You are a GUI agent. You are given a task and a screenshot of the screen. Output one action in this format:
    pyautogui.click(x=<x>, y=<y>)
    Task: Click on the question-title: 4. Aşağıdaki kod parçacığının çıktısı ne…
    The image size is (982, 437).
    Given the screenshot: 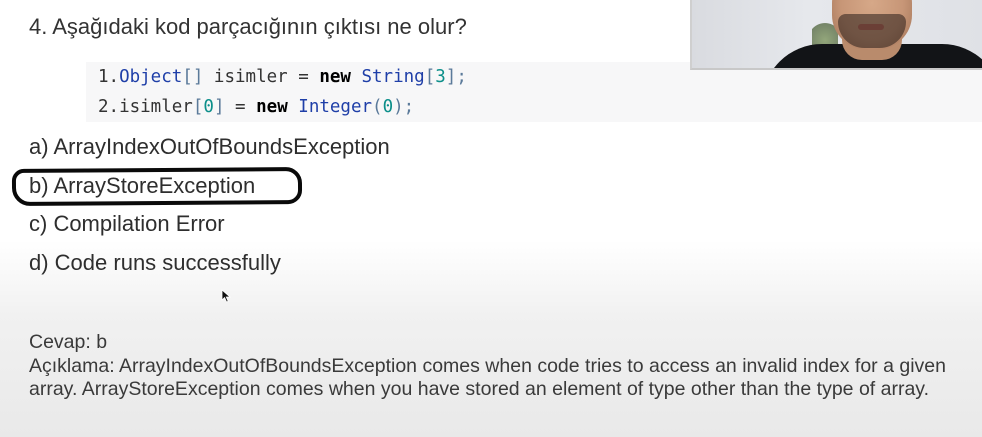 What is the action you would take?
    pyautogui.click(x=248, y=26)
    